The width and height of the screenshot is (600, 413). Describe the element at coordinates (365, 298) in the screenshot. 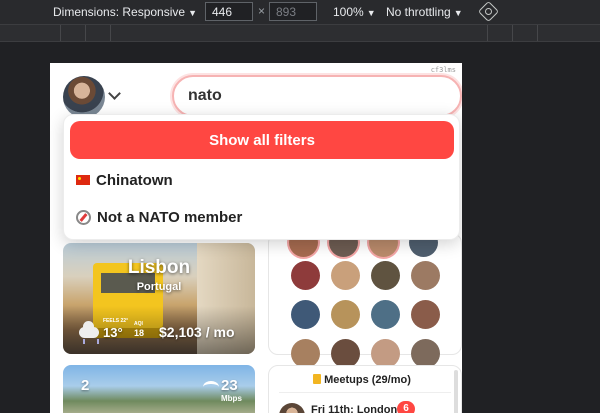

I see `members-card` at that location.